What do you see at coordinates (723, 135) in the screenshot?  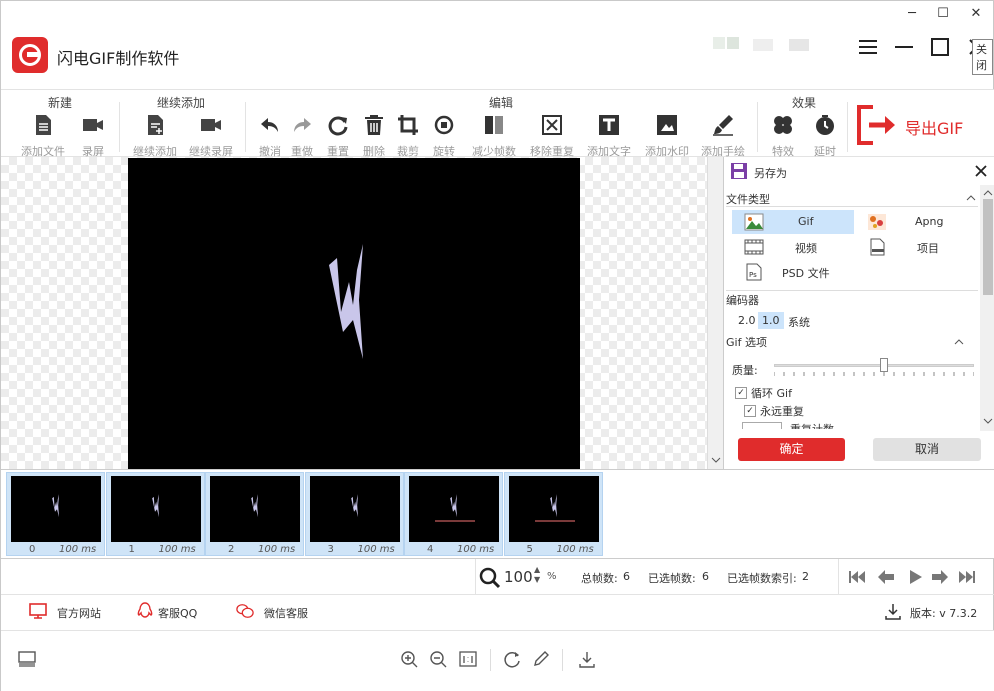 I see `add-drawing-button: 添加手绘` at bounding box center [723, 135].